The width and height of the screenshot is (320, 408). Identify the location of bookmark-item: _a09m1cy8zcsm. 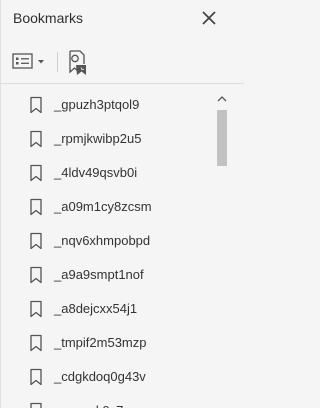
(107, 207).